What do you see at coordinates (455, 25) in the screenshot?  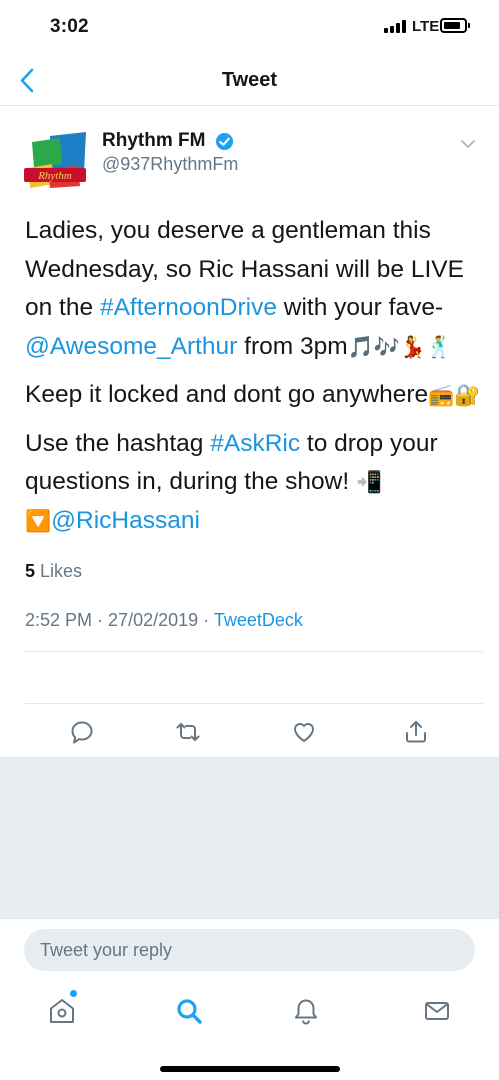 I see `battery-icon` at bounding box center [455, 25].